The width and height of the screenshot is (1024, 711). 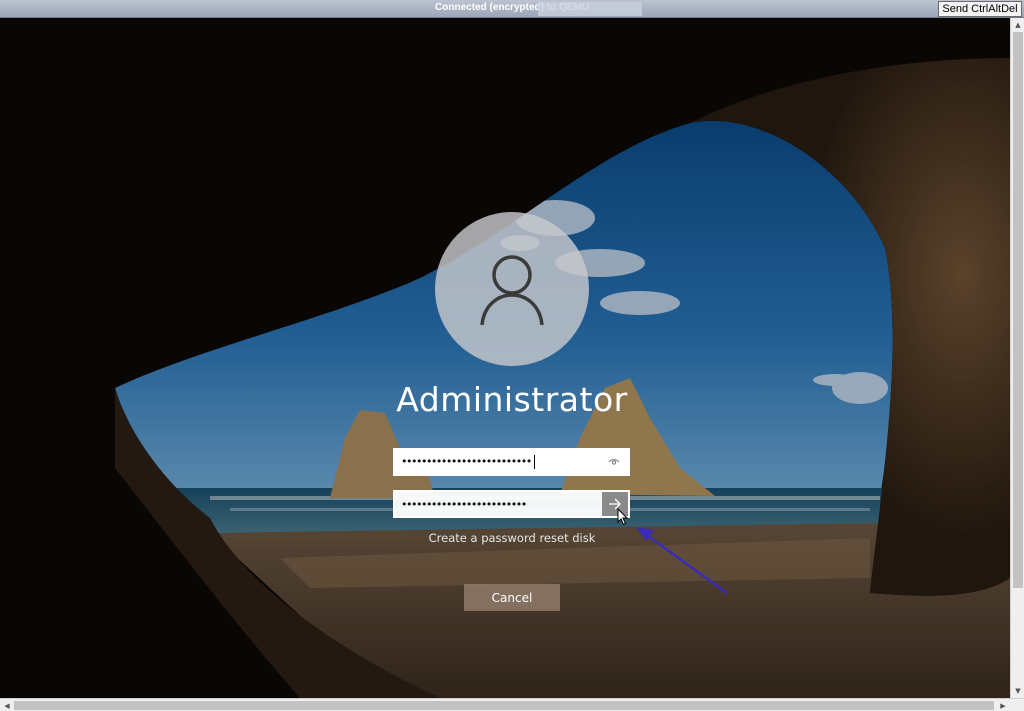 I want to click on horizontal-scrollbar: ◀ ▶, so click(x=512, y=704).